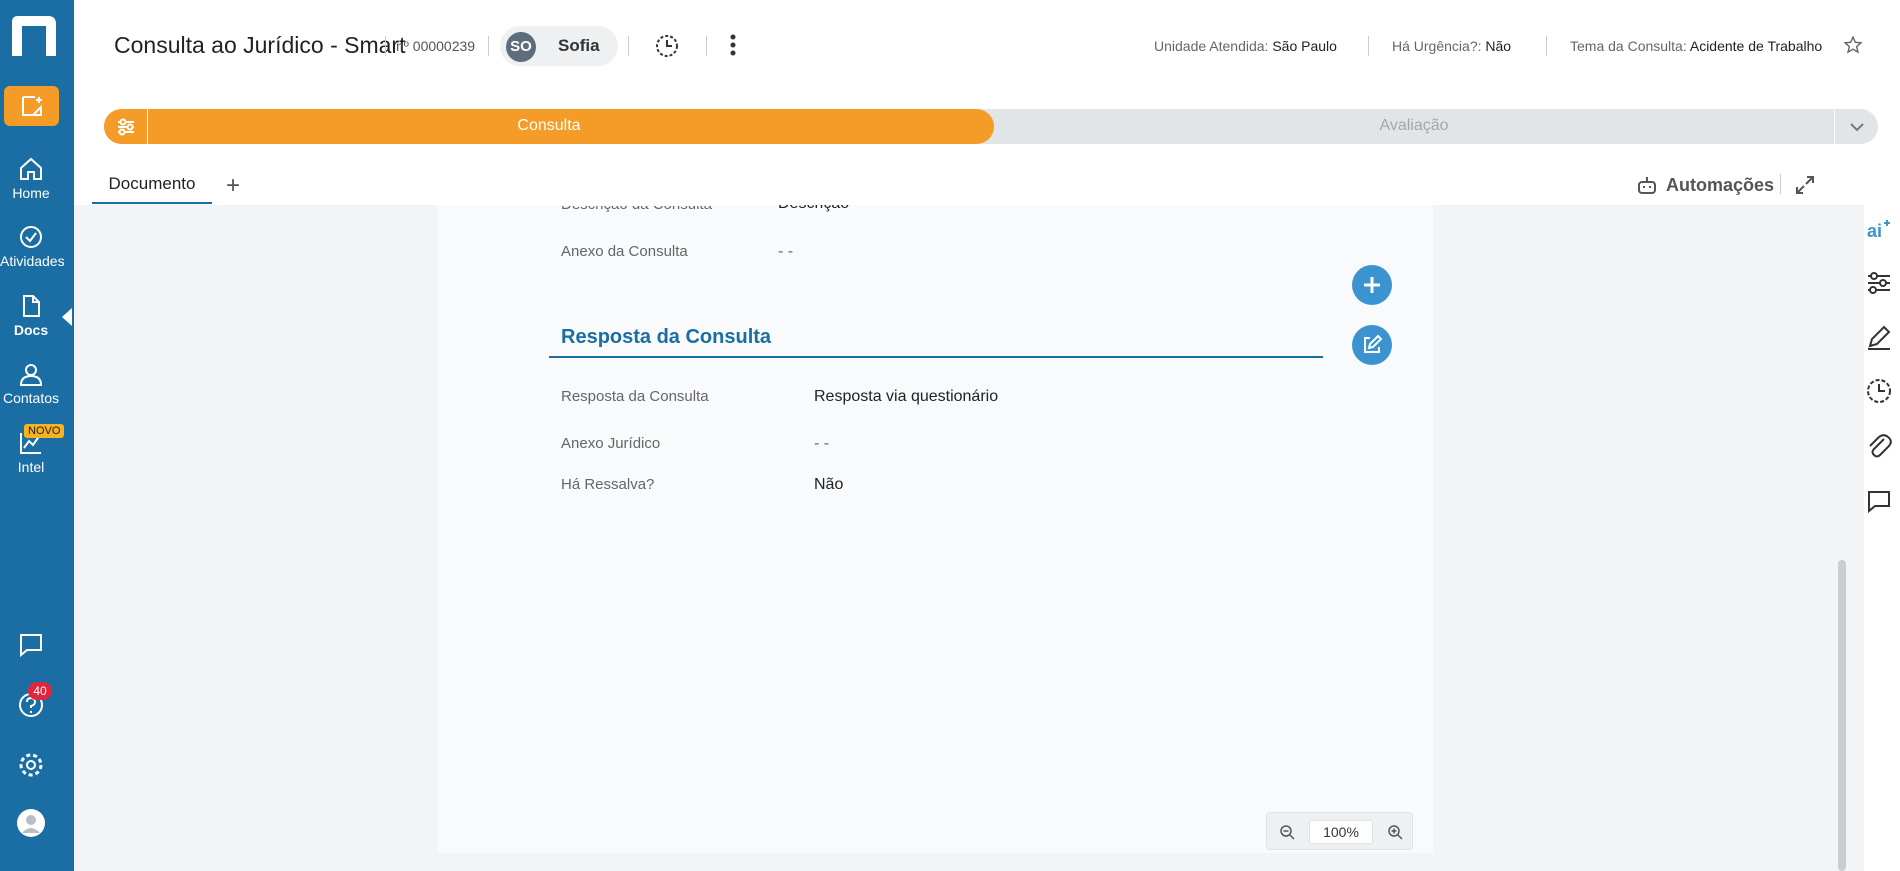 This screenshot has width=1900, height=871. Describe the element at coordinates (34, 36) in the screenshot. I see `app-logo-icon` at that location.